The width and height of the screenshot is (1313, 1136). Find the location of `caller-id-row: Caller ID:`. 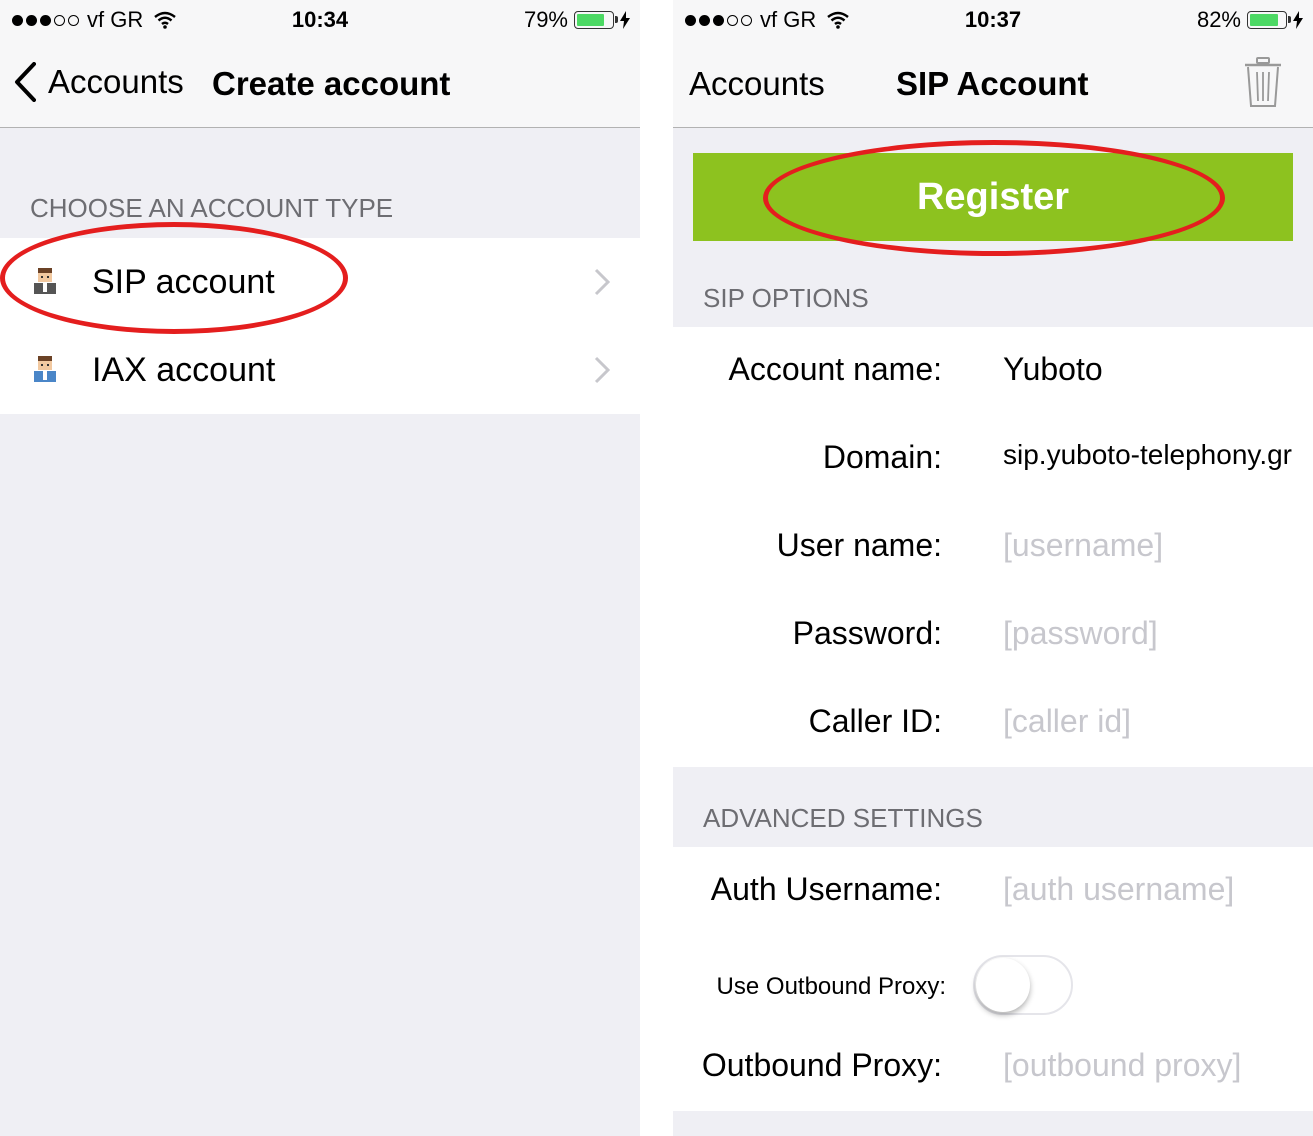

caller-id-row: Caller ID: is located at coordinates (993, 723).